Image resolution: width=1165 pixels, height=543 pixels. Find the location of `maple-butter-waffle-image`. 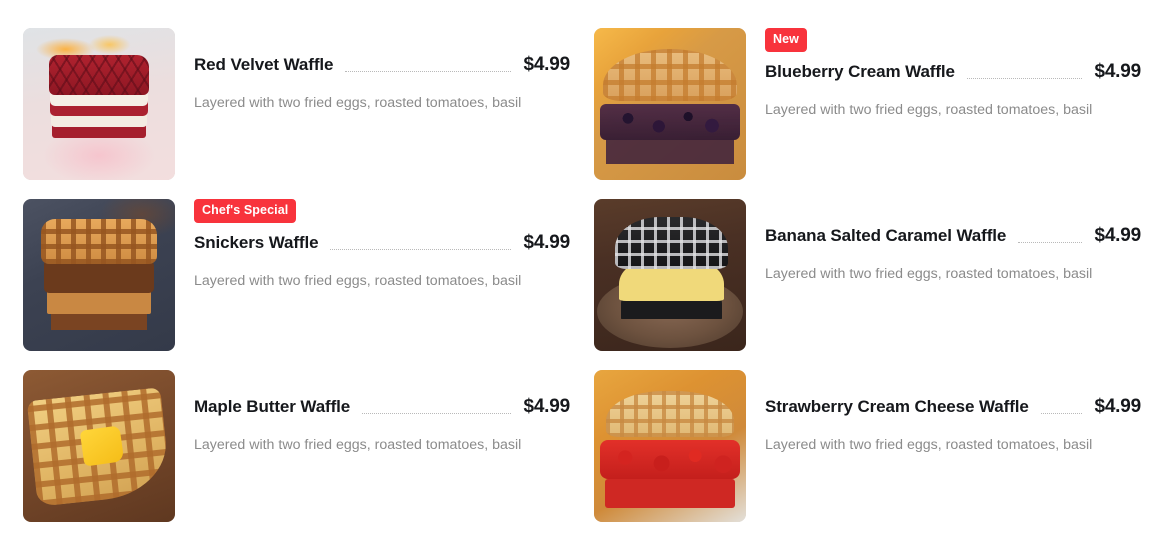

maple-butter-waffle-image is located at coordinates (99, 446).